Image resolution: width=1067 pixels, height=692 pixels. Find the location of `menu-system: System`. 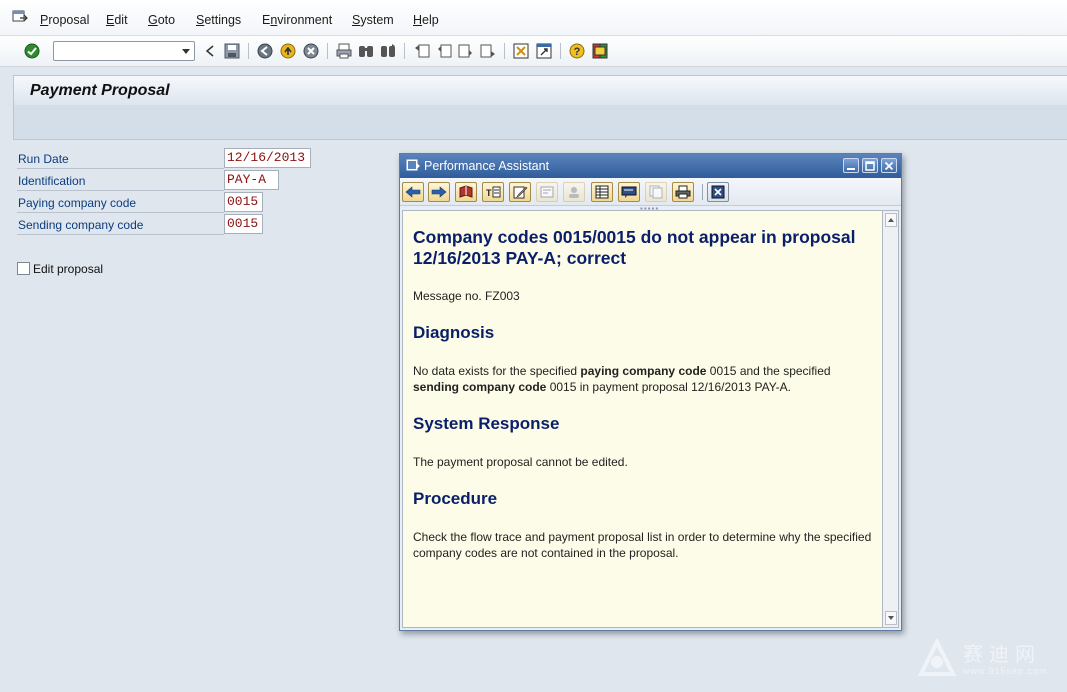

menu-system: System is located at coordinates (373, 20).